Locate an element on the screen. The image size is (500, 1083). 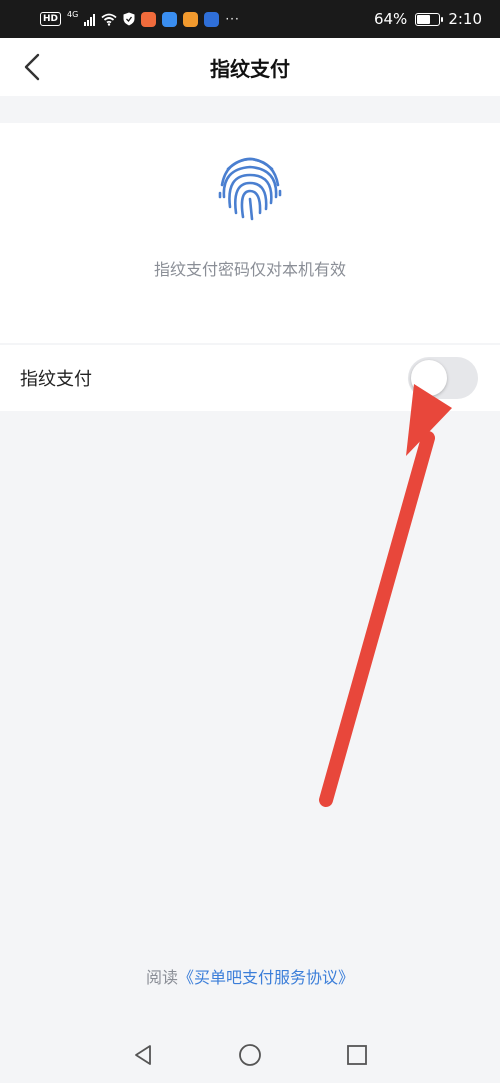
system-back-button is located at coordinates (143, 1055).